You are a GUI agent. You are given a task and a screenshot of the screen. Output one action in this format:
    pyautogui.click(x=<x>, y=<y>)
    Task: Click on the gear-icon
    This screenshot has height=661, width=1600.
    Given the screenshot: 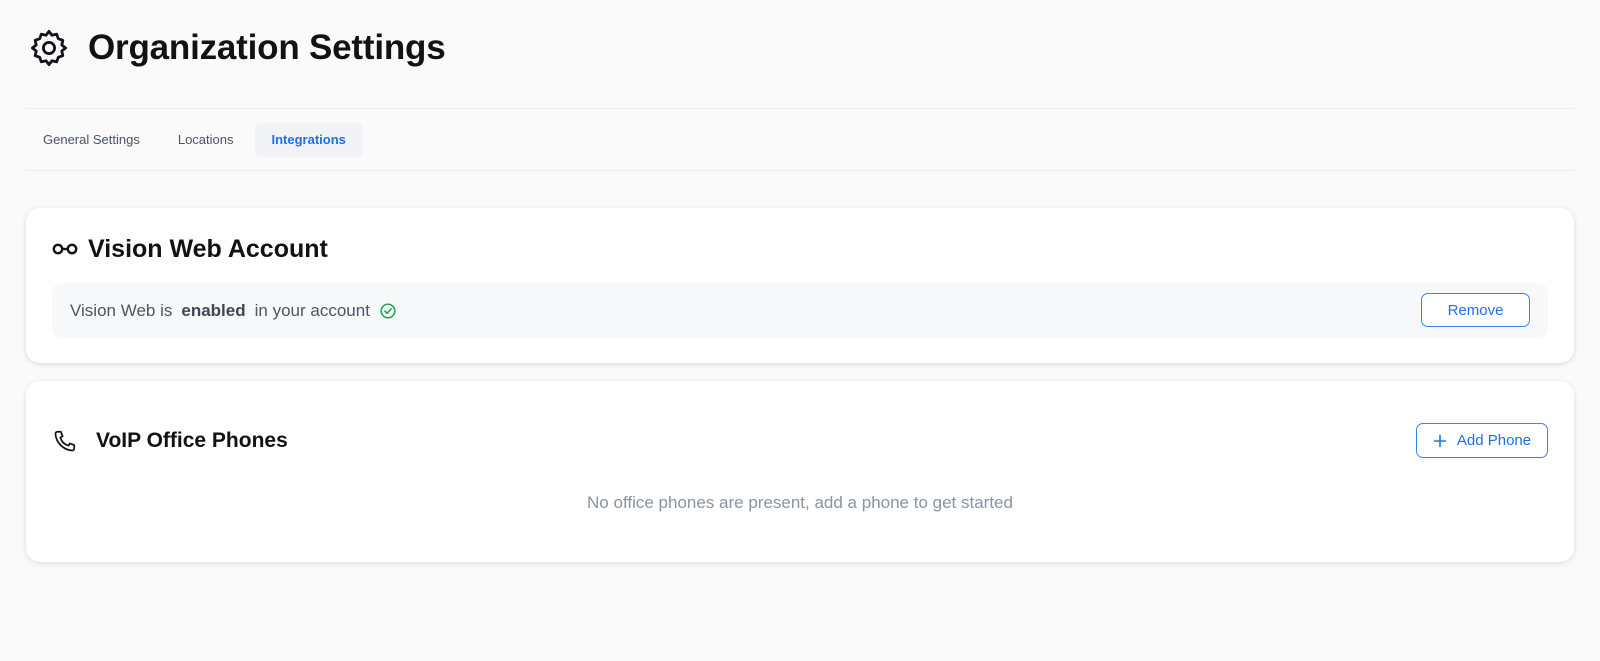 What is the action you would take?
    pyautogui.click(x=49, y=48)
    